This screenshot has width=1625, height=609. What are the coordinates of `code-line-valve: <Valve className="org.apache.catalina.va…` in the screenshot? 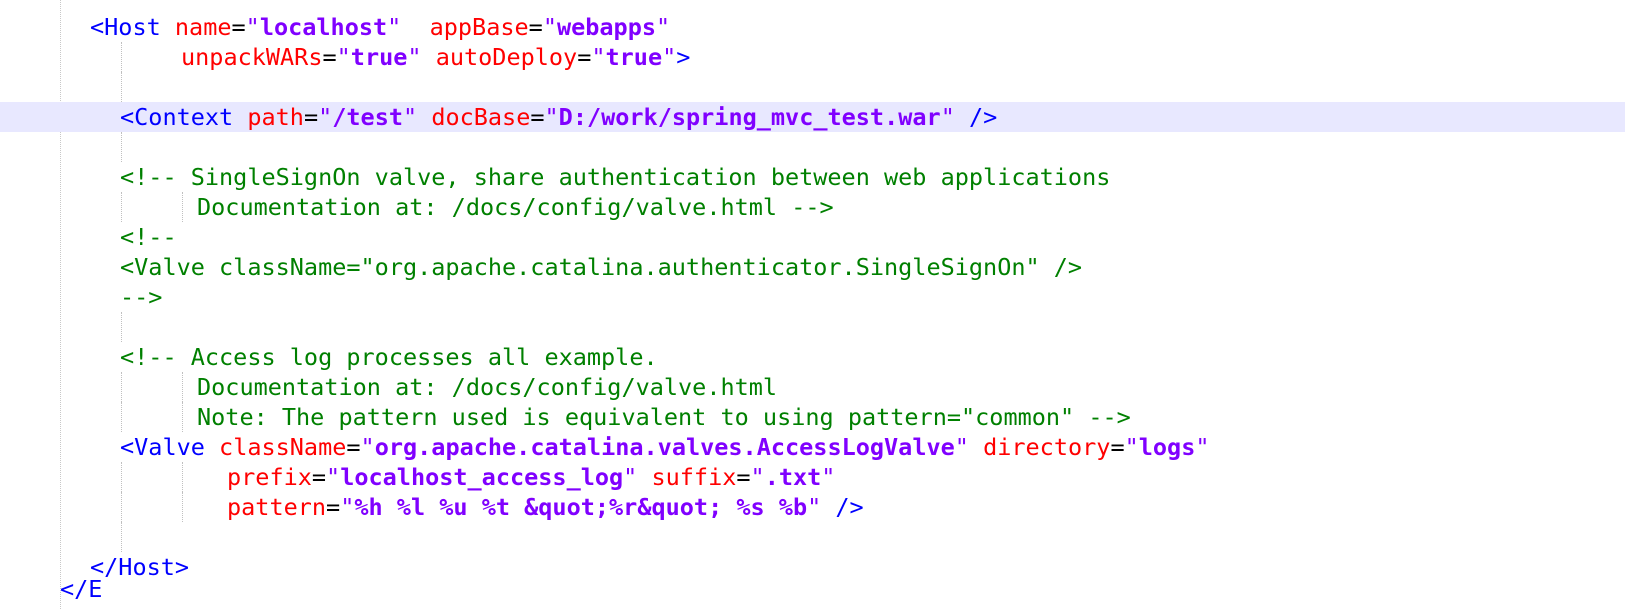 It's located at (812, 447).